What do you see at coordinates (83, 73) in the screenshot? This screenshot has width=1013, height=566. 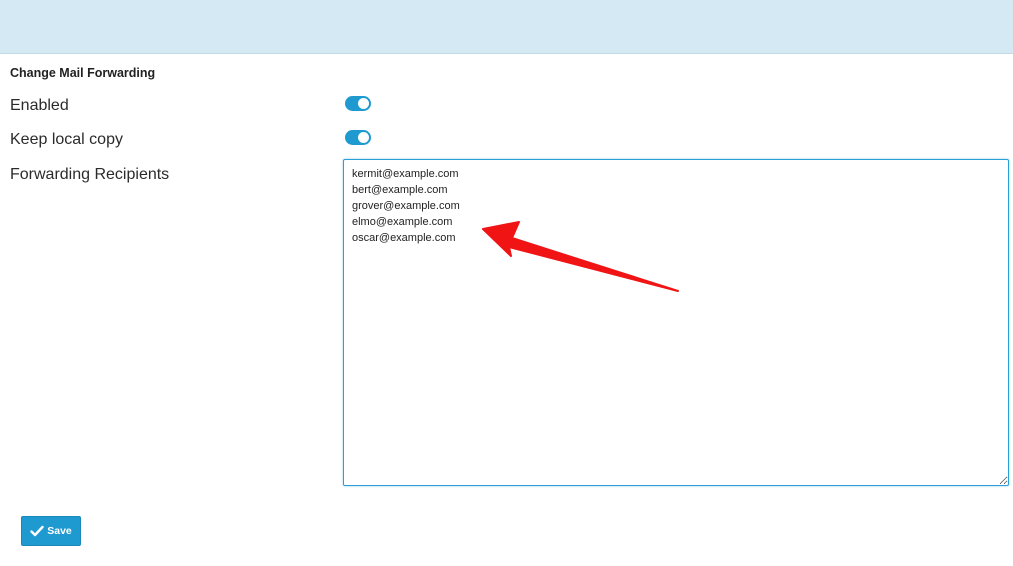 I see `section-title: Change Mail Forwarding` at bounding box center [83, 73].